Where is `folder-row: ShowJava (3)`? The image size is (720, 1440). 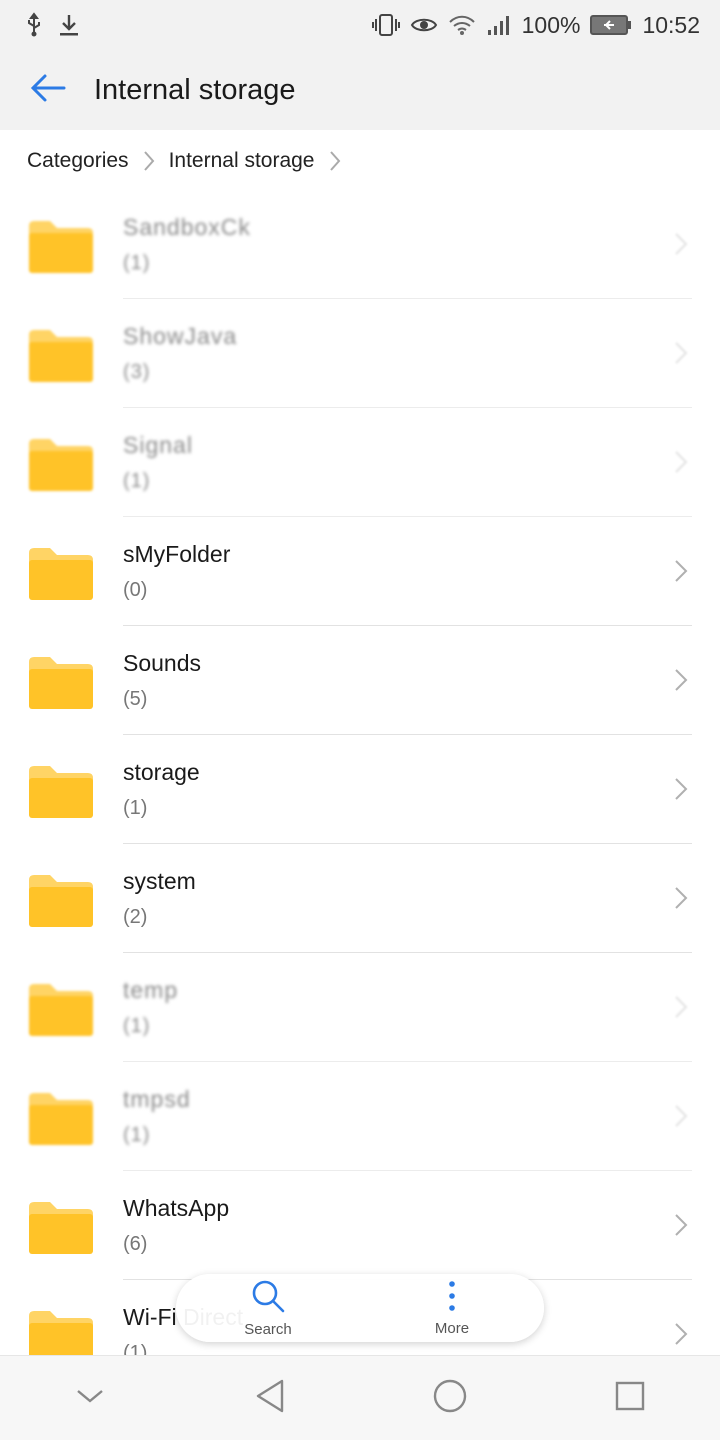
folder-row: ShowJava (3) is located at coordinates (360, 353).